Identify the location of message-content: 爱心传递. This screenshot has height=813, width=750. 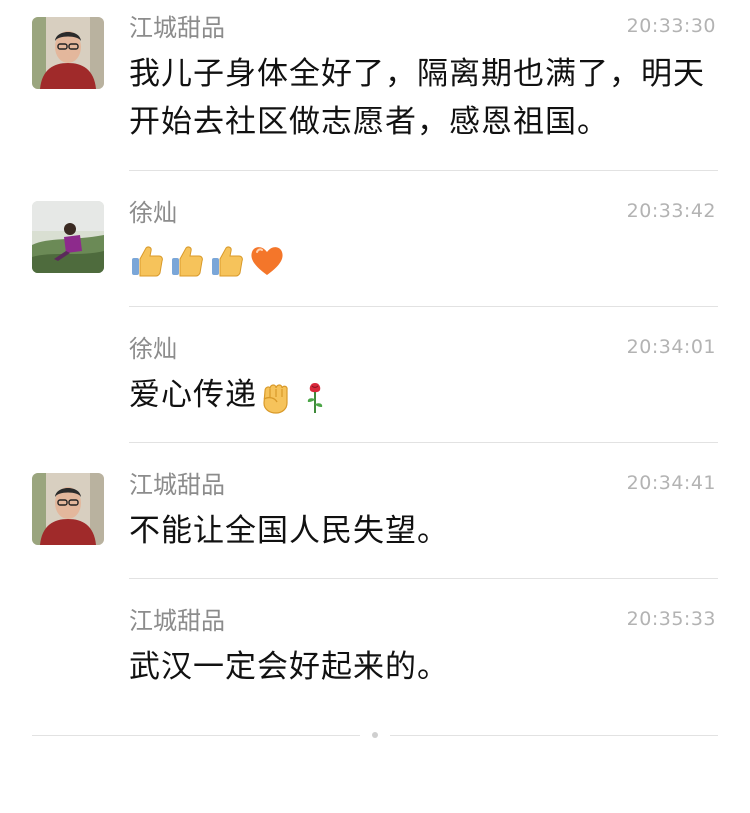
(426, 395).